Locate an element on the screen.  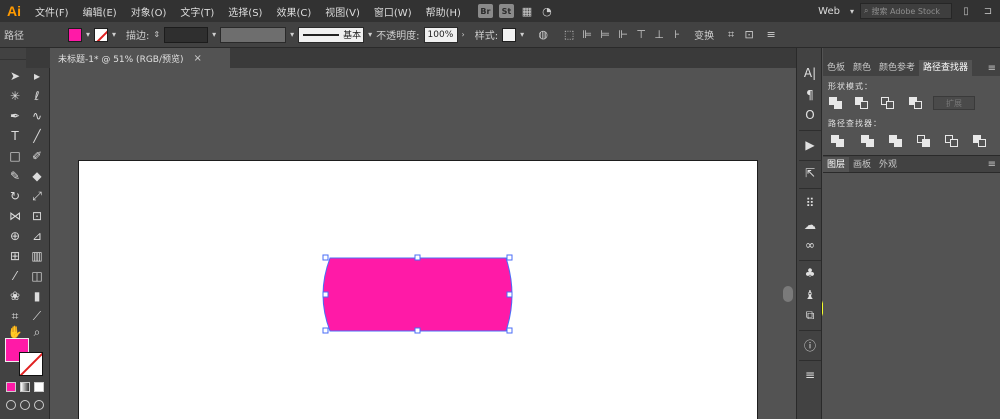
stroke-color-box is located at coordinates (31, 364).